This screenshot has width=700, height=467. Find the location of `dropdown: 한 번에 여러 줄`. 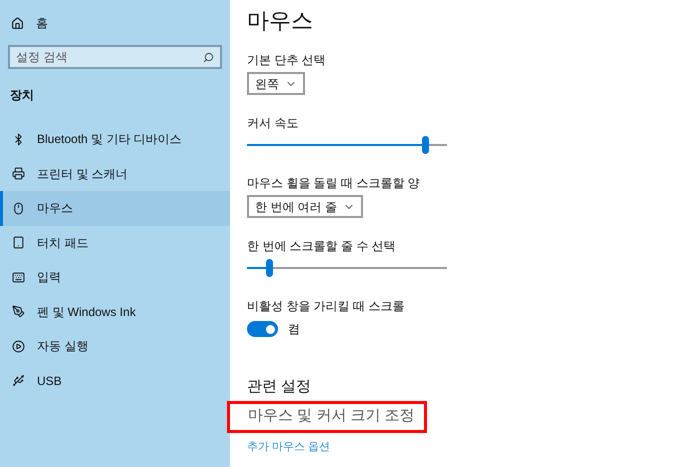

dropdown: 한 번에 여러 줄 is located at coordinates (305, 206).